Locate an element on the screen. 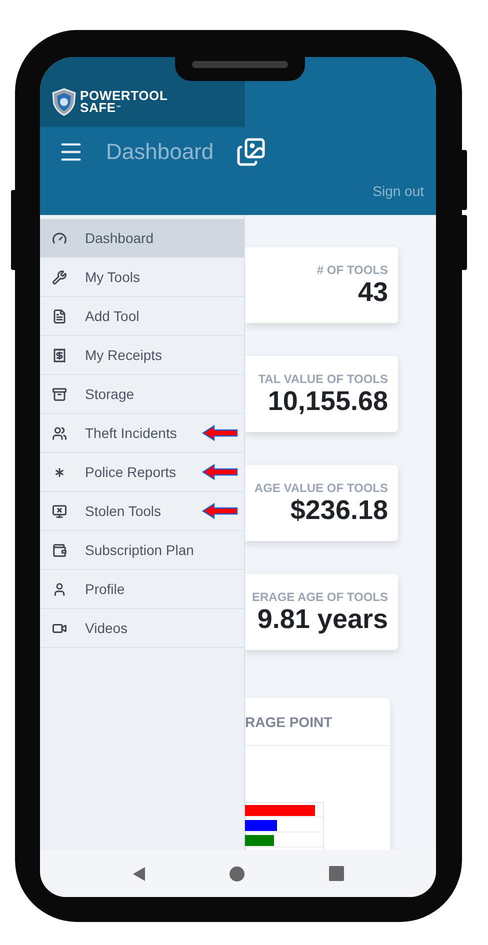 Image resolution: width=488 pixels, height=945 pixels. stat-label: TAL VALUE OF TOOLS is located at coordinates (323, 379).